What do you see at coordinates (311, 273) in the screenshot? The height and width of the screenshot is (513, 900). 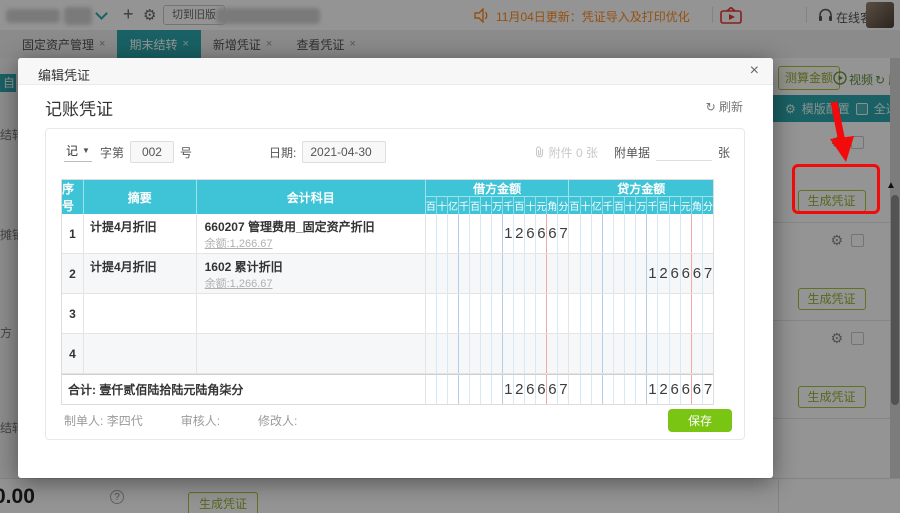 I see `row-account-cell: 1602 累计折旧 余额:1,266.67` at bounding box center [311, 273].